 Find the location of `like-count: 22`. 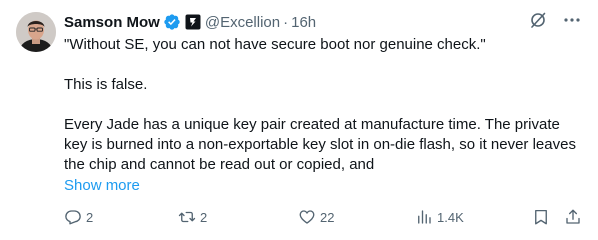

like-count: 22 is located at coordinates (327, 217).